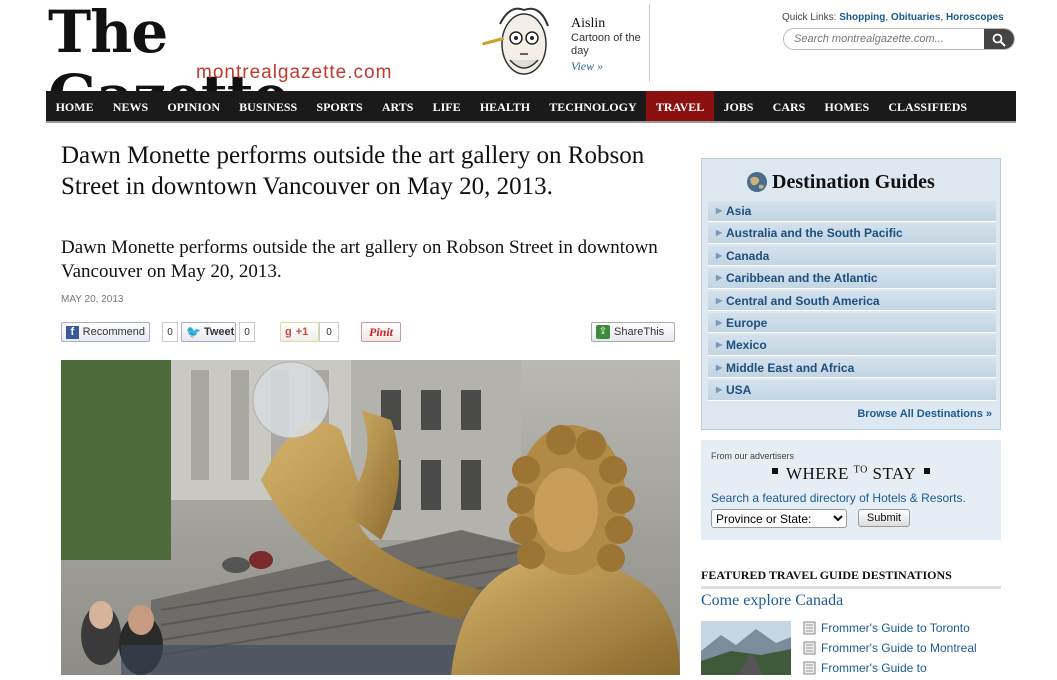  I want to click on nav-opinion: OPINION, so click(194, 106).